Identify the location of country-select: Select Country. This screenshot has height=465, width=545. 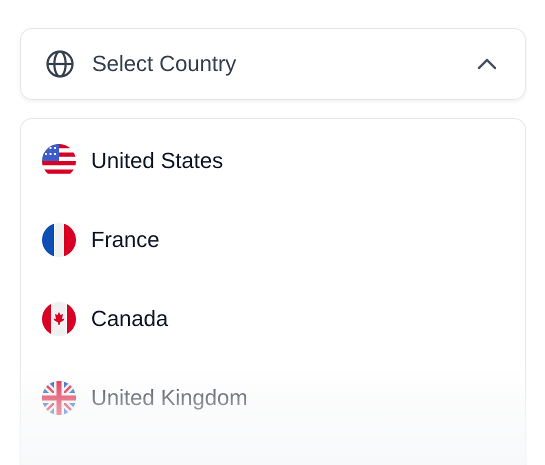
(273, 64).